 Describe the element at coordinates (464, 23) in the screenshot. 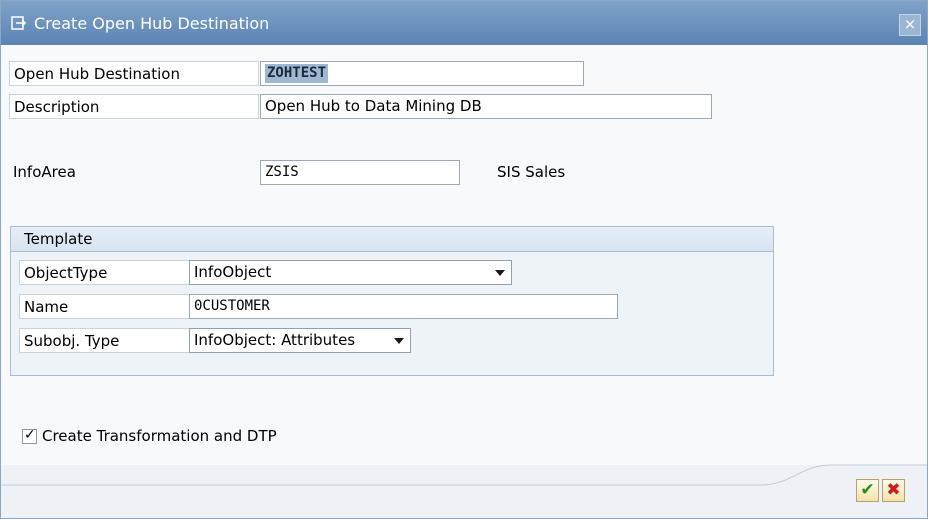

I see `title-bar: Create Open Hub Destination ×` at that location.